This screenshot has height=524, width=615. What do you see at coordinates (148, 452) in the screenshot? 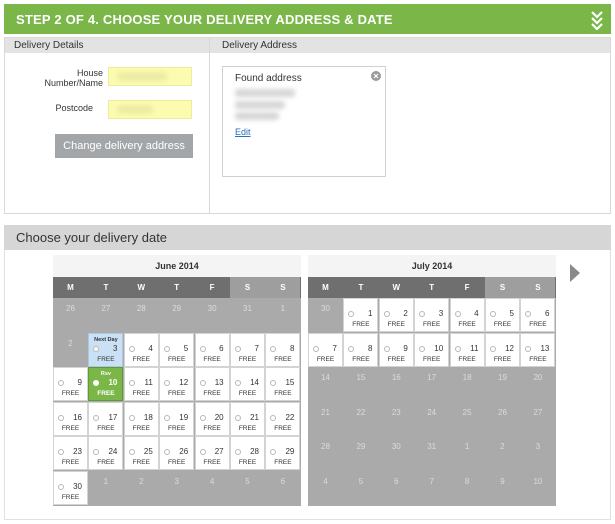
I see `day-number: 25` at bounding box center [148, 452].